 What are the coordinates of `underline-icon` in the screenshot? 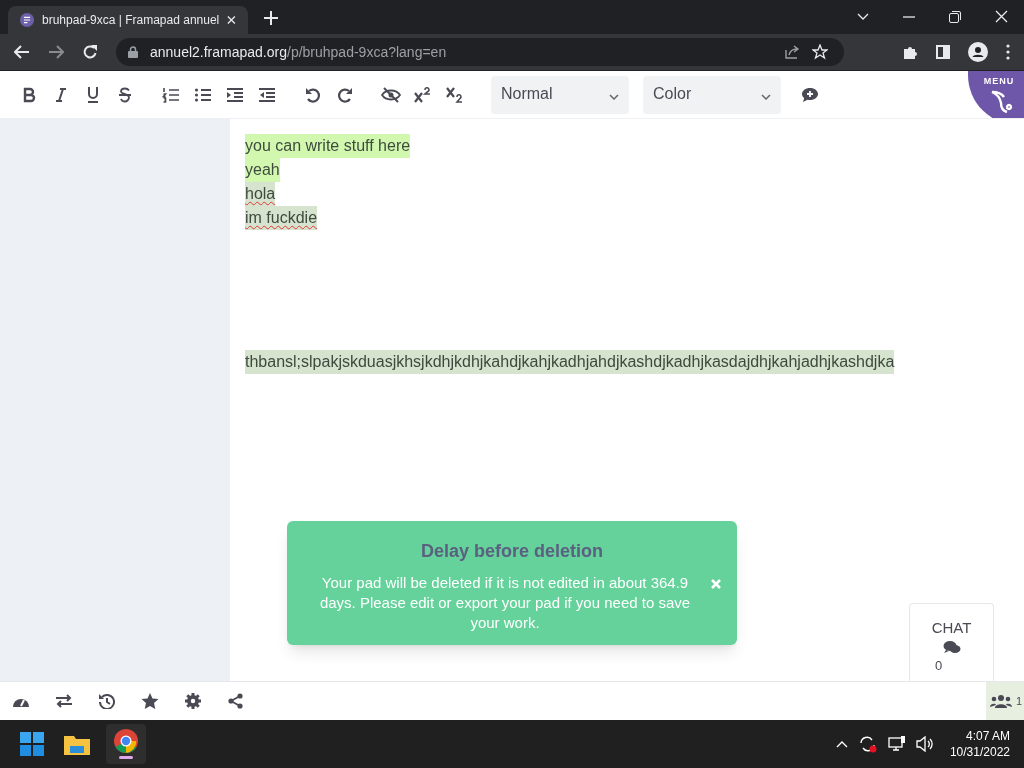 It's located at (93, 94).